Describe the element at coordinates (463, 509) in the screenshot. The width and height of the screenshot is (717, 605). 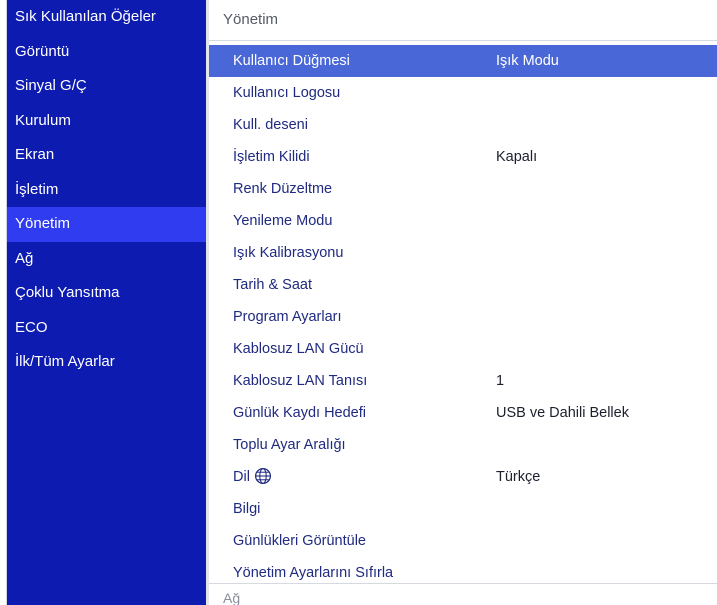
I see `settings-row-information: Bilgi` at that location.